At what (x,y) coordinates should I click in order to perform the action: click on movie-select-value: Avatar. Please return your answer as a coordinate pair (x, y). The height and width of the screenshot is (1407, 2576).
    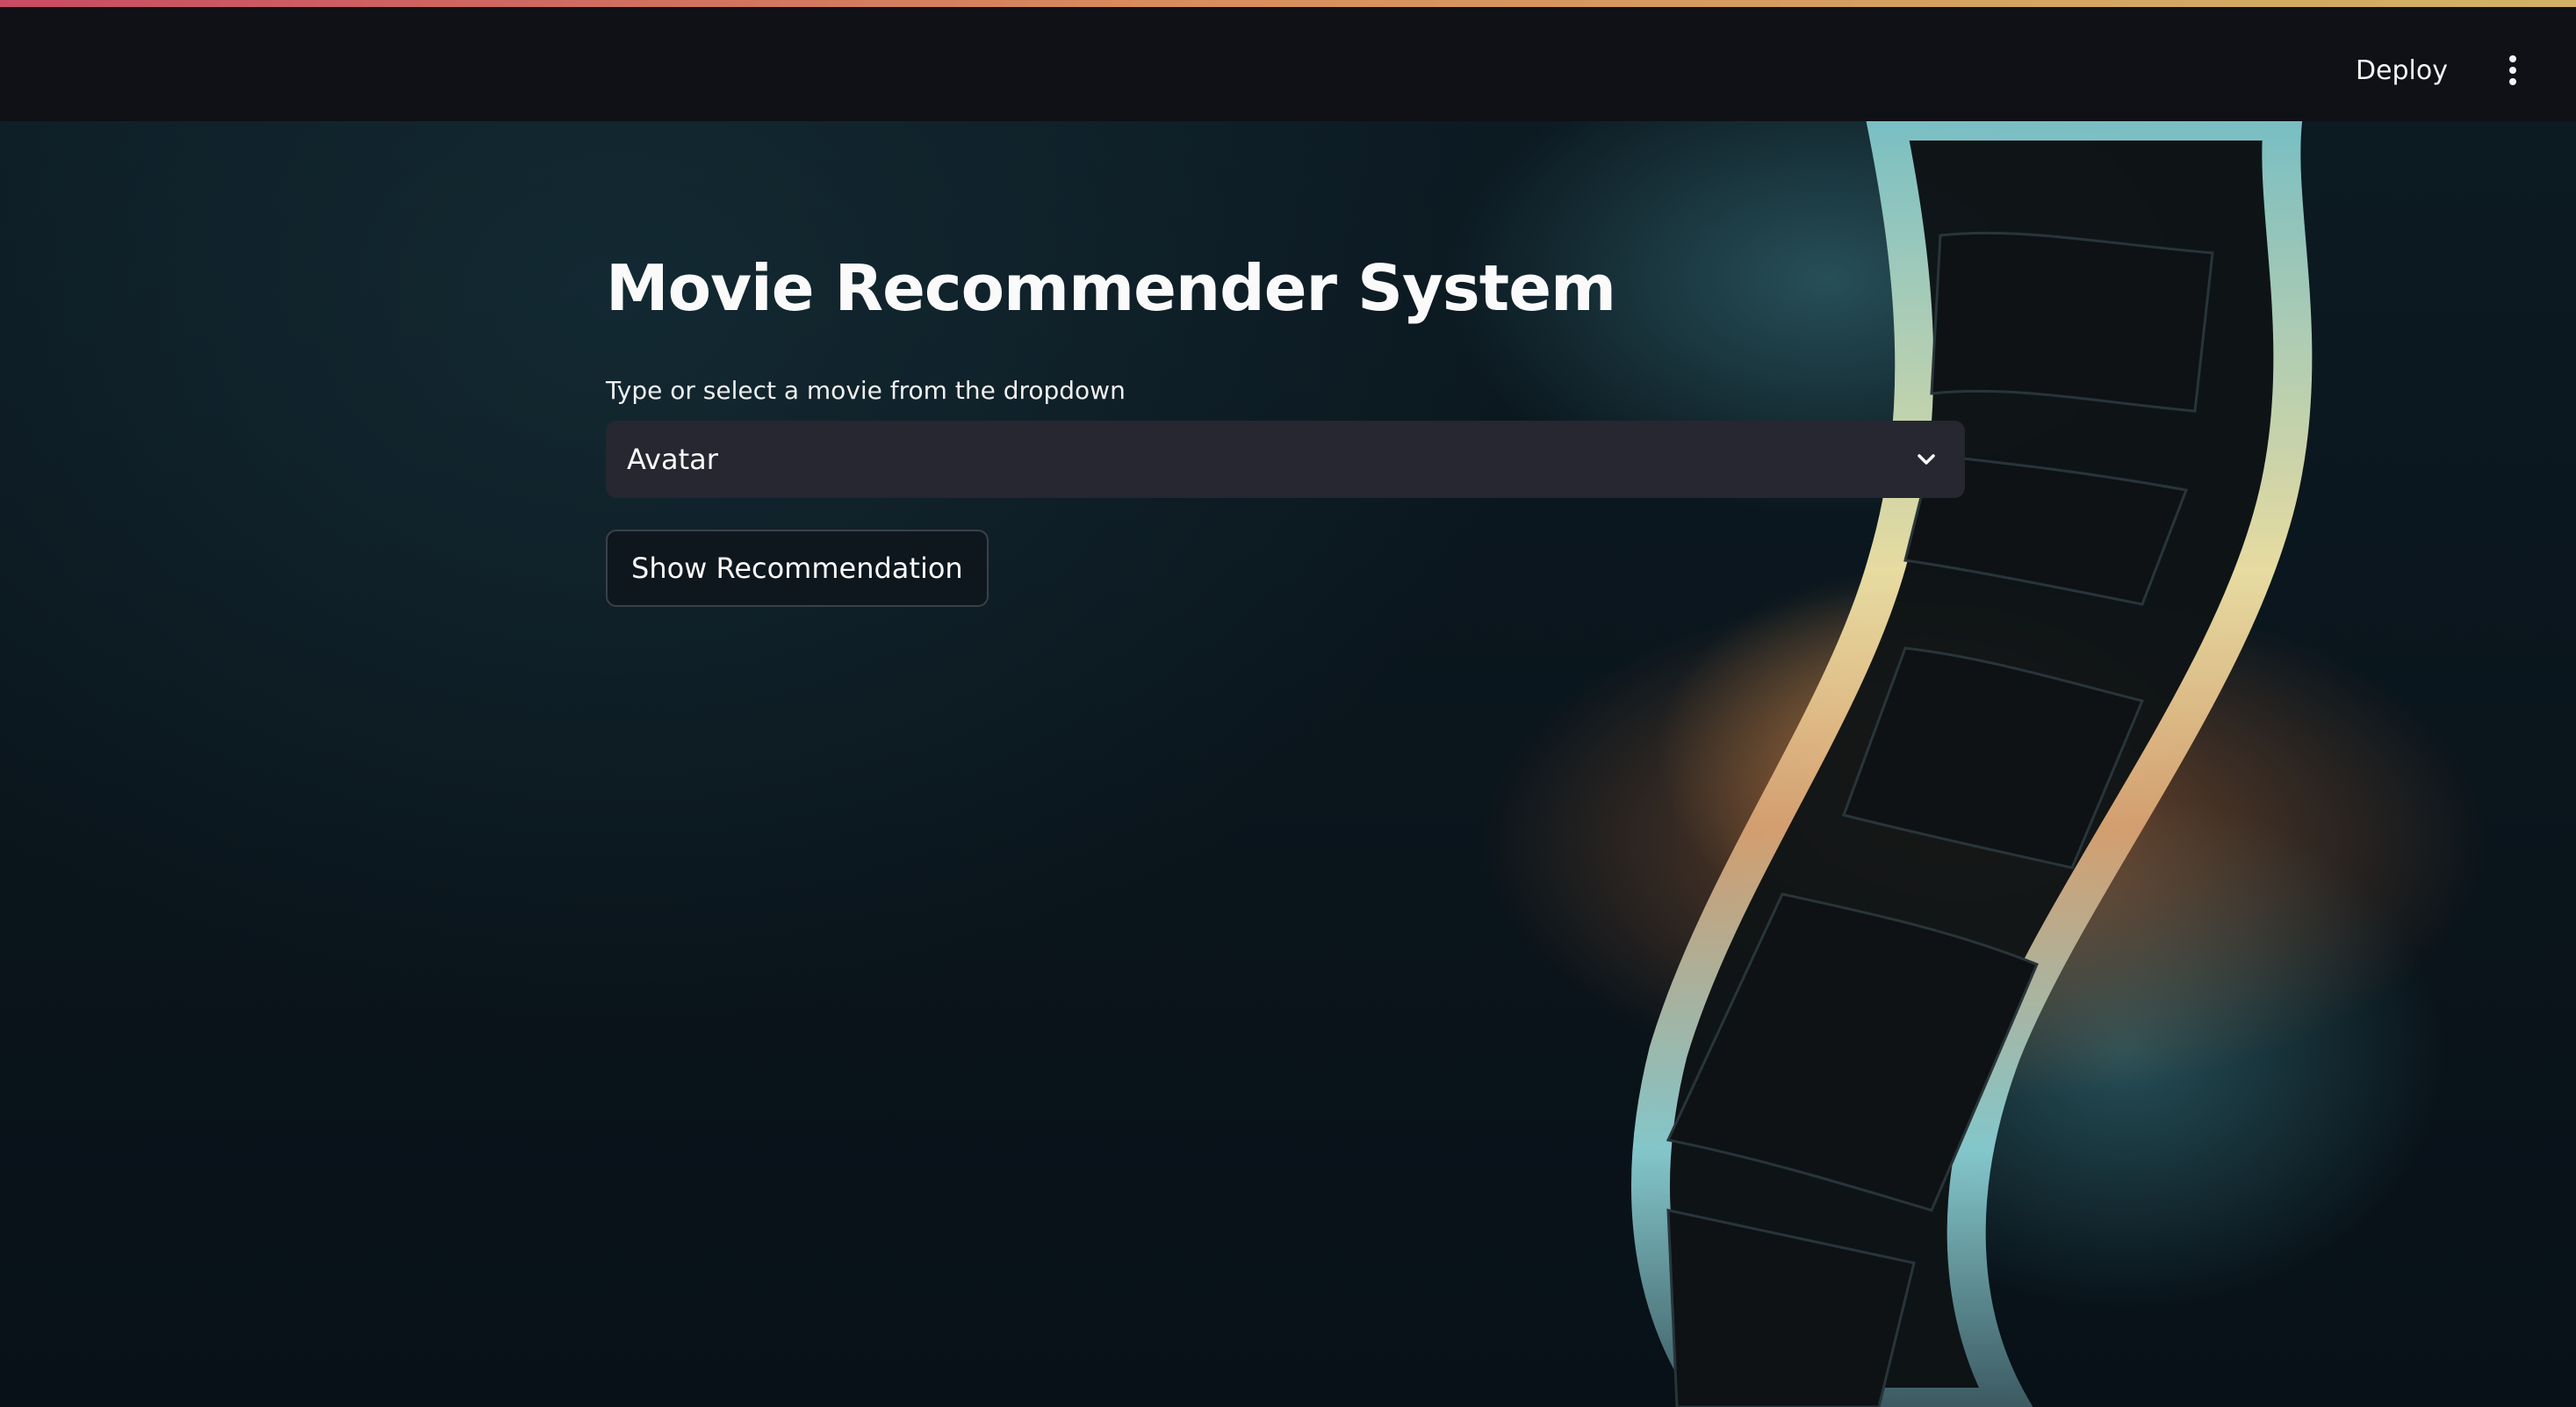
    Looking at the image, I should click on (672, 460).